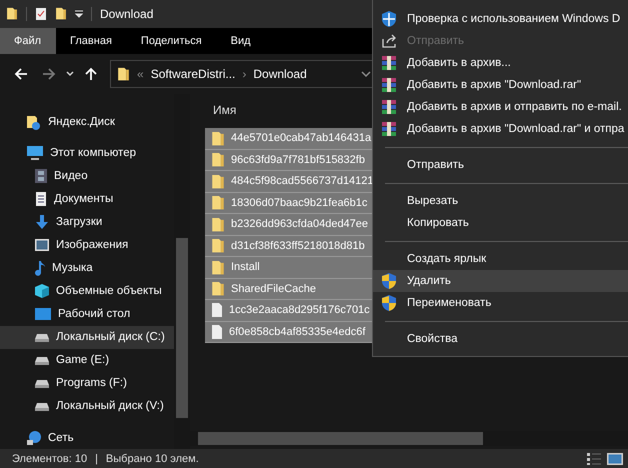 The image size is (628, 468). Describe the element at coordinates (40, 268) in the screenshot. I see `music-note-icon` at that location.